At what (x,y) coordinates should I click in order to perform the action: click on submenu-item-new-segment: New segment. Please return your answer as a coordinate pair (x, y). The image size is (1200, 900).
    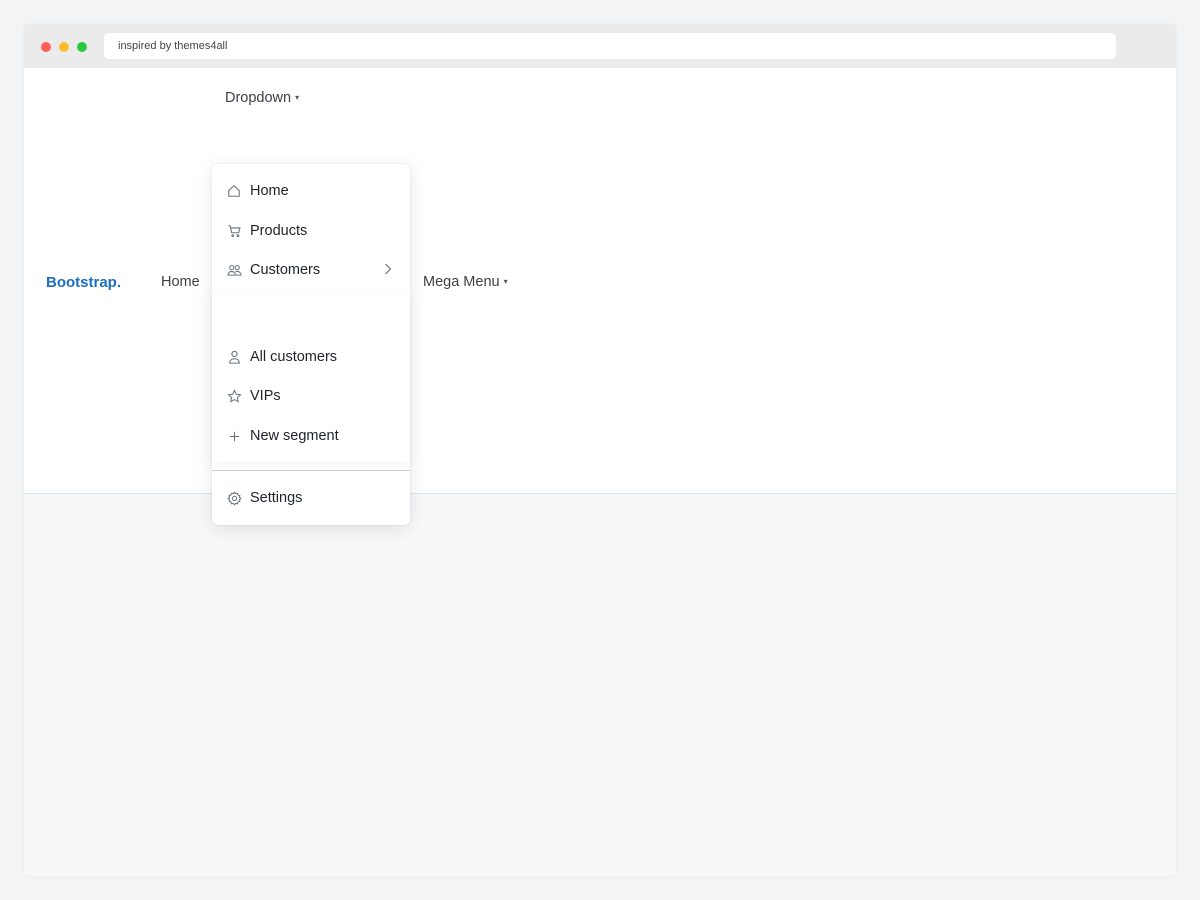
    Looking at the image, I should click on (311, 436).